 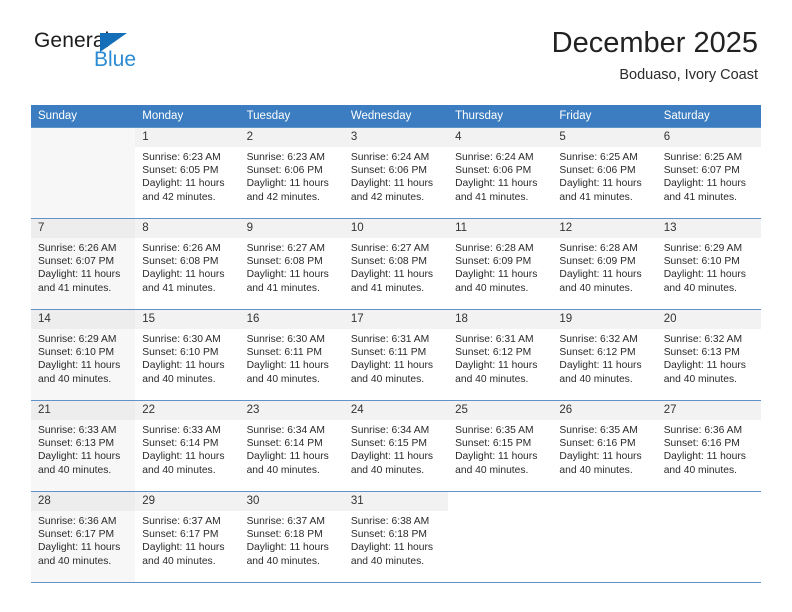 I want to click on sunset-text: Sunset: 6:07 PM, so click(x=701, y=171).